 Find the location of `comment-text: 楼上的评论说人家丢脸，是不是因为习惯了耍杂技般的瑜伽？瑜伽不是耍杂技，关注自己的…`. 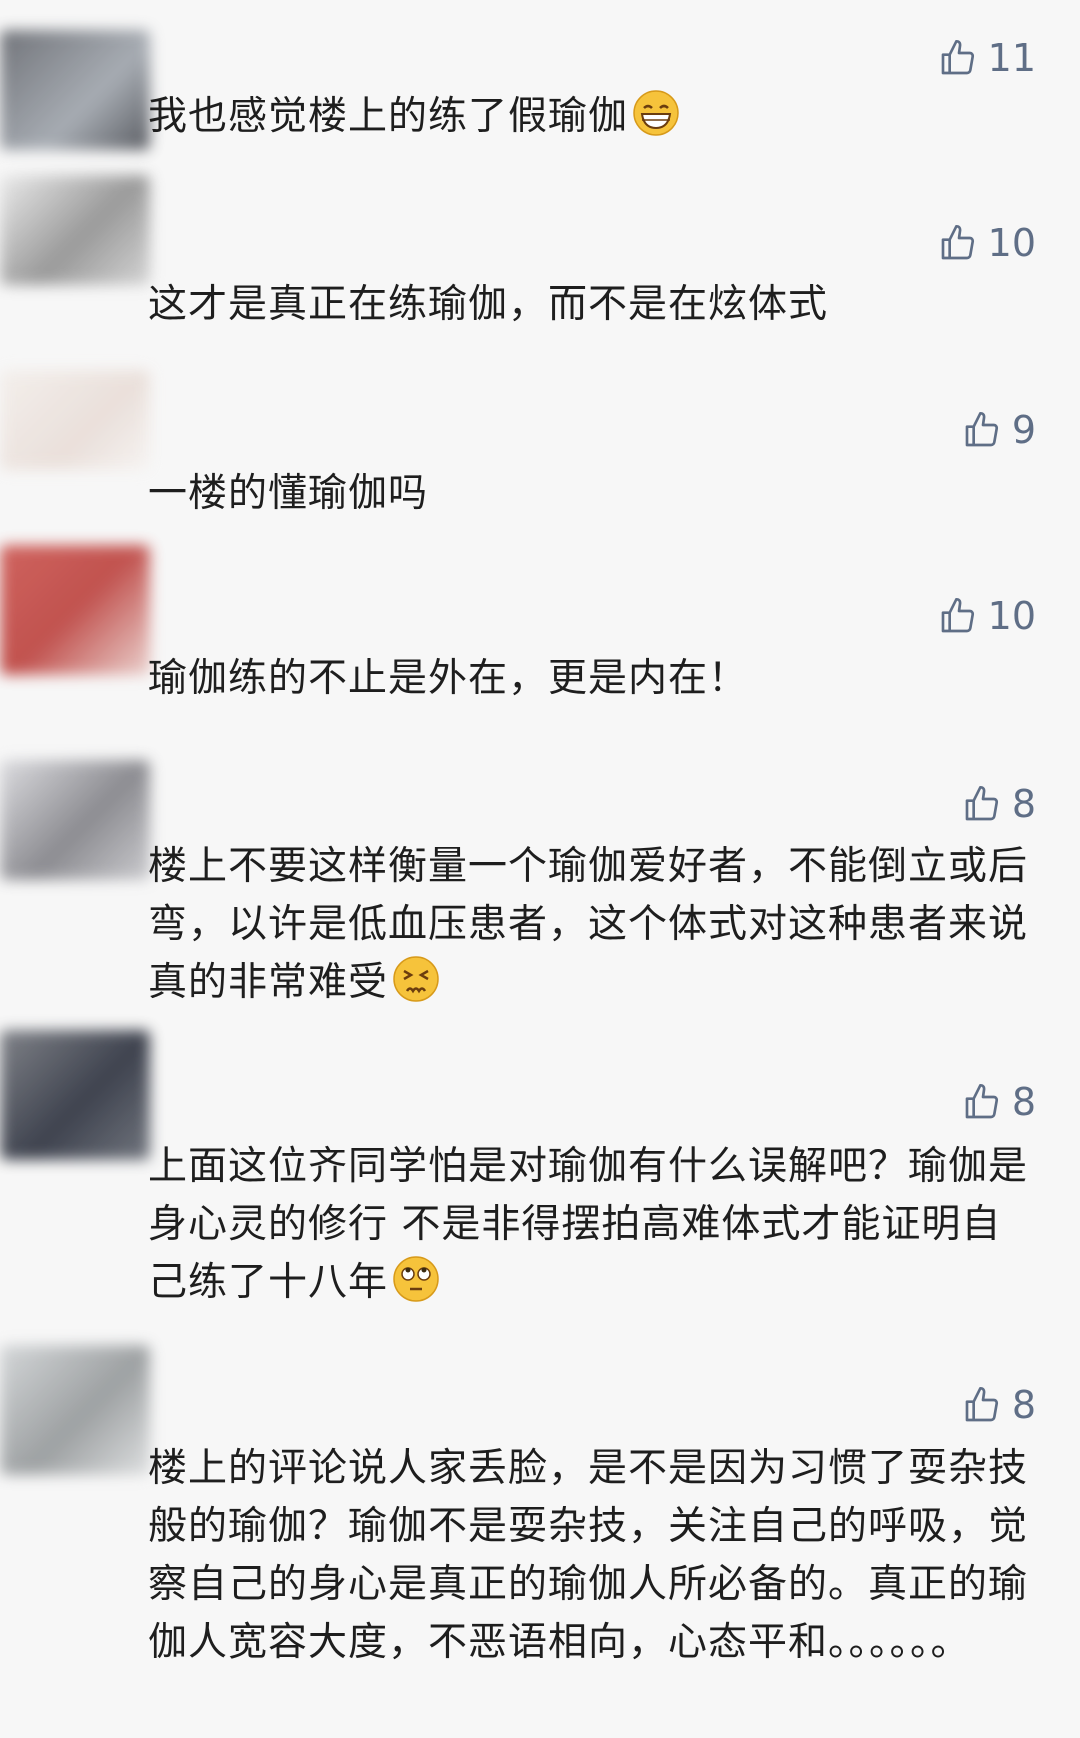

comment-text: 楼上的评论说人家丢脸，是不是因为习惯了耍杂技般的瑜伽？瑜伽不是耍杂技，关注自己的… is located at coordinates (588, 1555).